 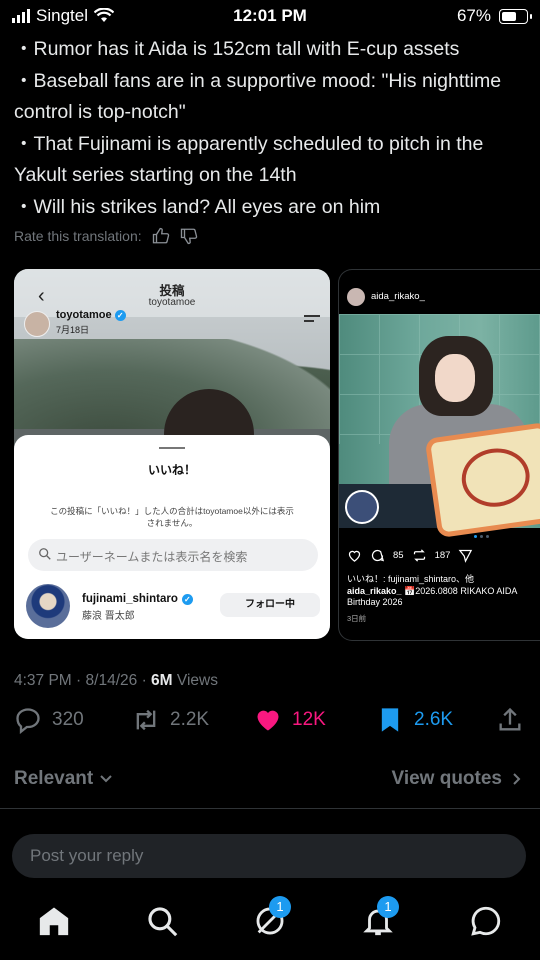 I want to click on following-button: フォロー中, so click(x=270, y=605).